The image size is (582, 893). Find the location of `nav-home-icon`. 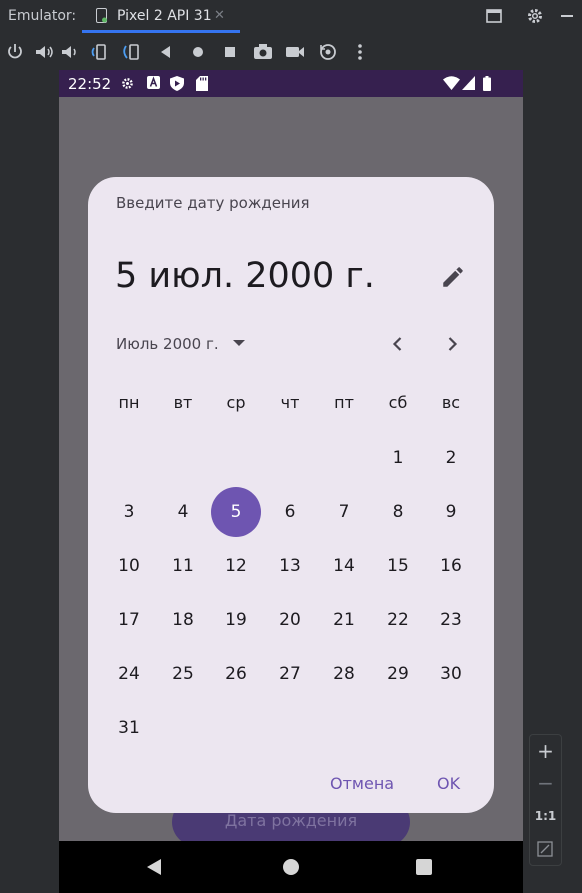

nav-home-icon is located at coordinates (291, 867).